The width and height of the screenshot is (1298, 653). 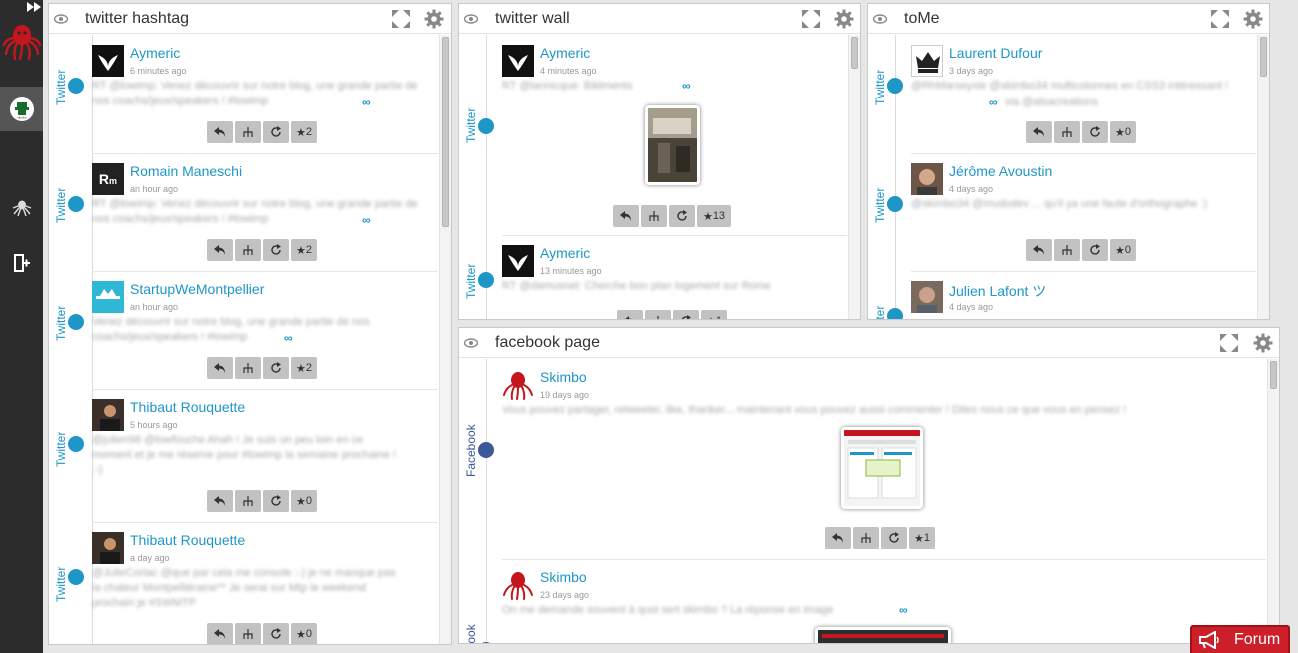 What do you see at coordinates (21, 41) in the screenshot?
I see `octopus-logo` at bounding box center [21, 41].